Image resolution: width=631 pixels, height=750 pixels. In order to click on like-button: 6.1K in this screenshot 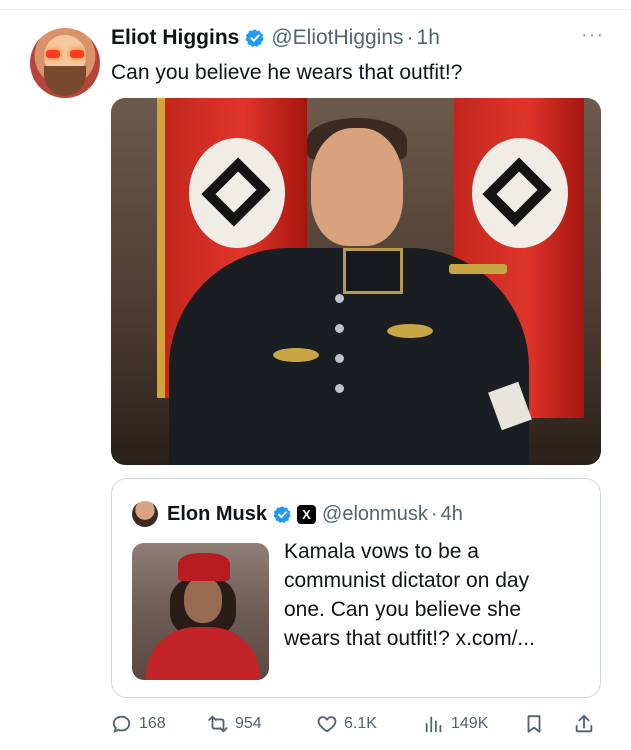, I will do `click(346, 724)`.